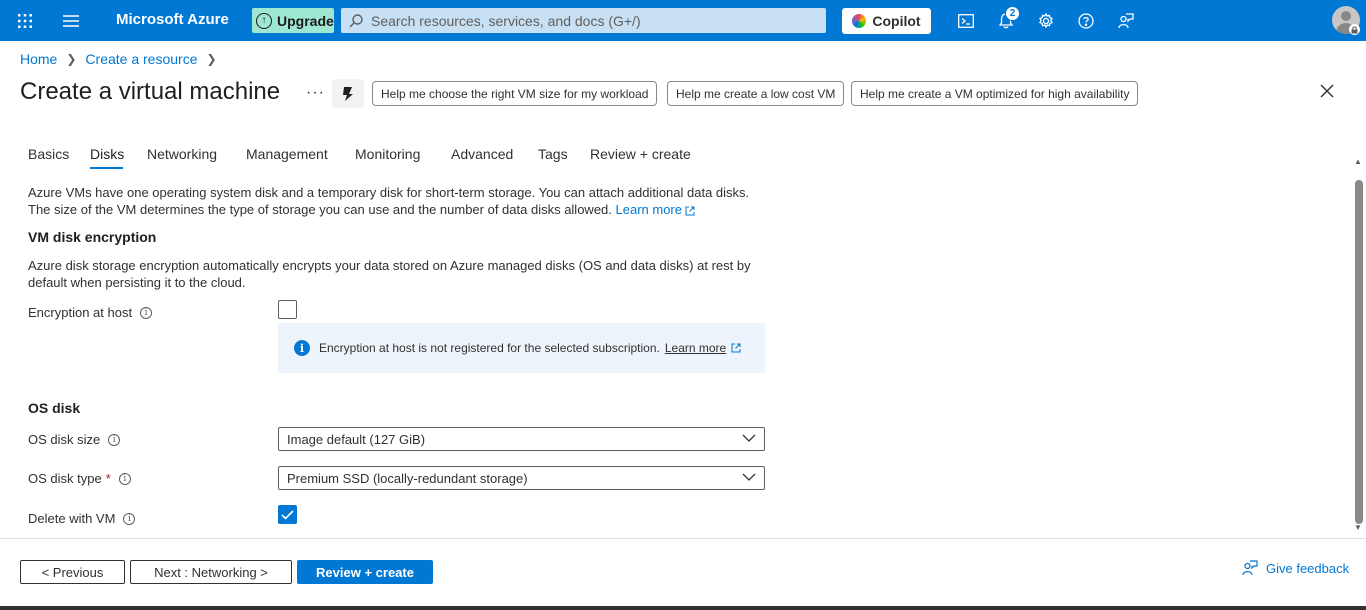 The width and height of the screenshot is (1366, 610). I want to click on settings-gear-icon, so click(1046, 21).